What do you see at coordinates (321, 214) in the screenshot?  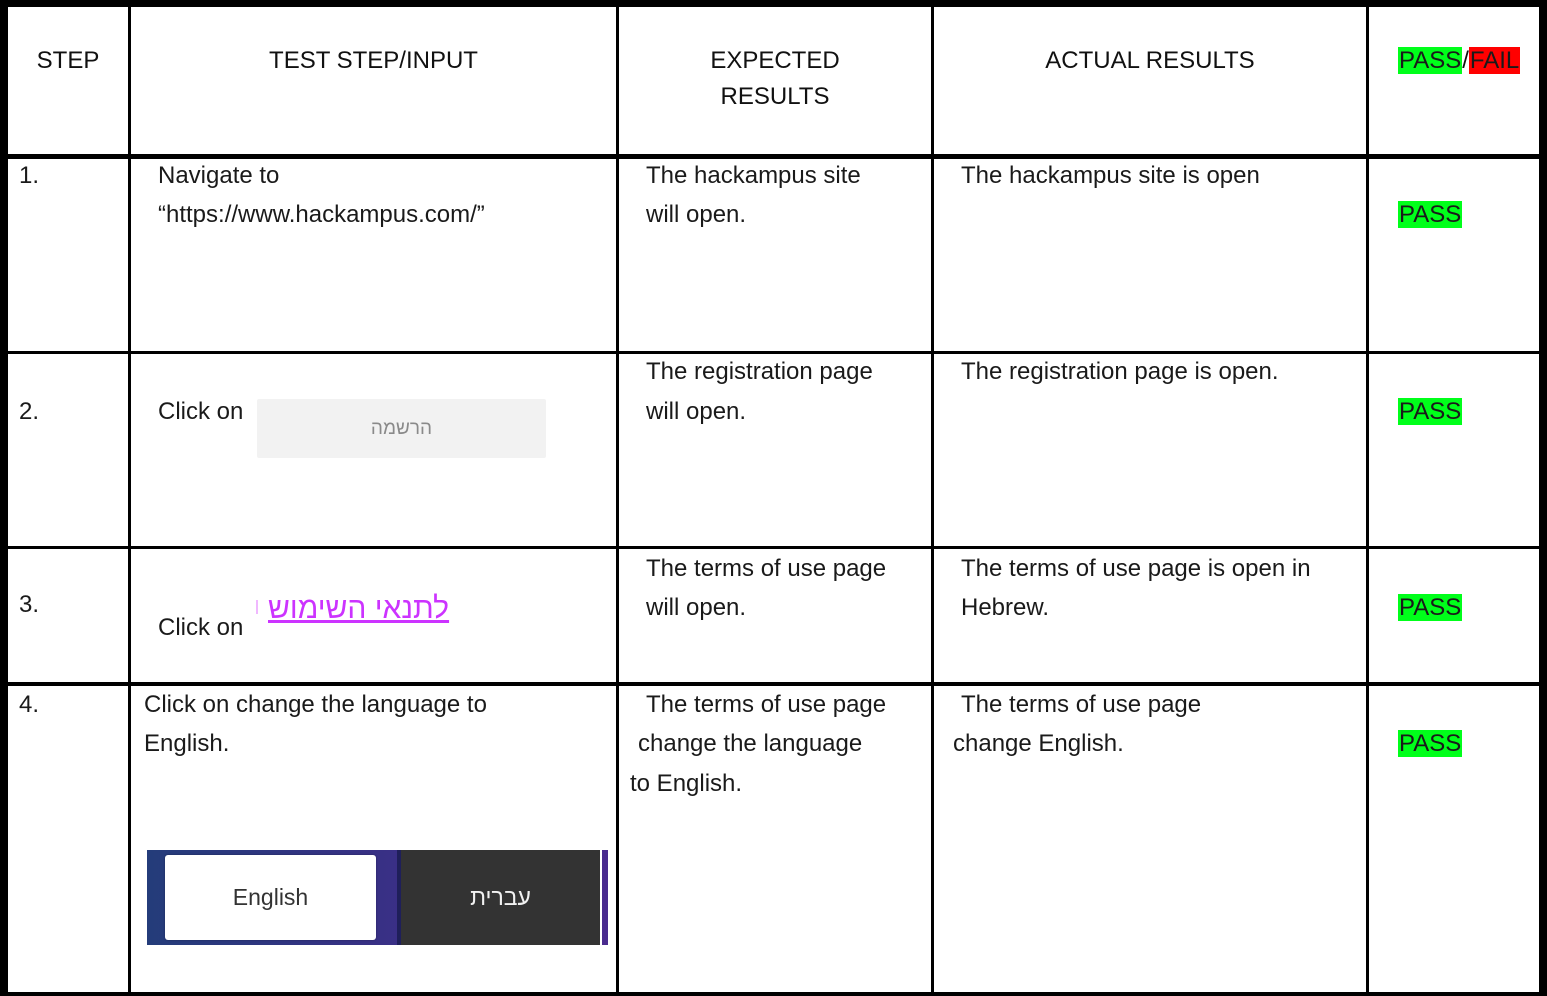 I see `row-1-input-url: “https://www.hackampus.com/”` at bounding box center [321, 214].